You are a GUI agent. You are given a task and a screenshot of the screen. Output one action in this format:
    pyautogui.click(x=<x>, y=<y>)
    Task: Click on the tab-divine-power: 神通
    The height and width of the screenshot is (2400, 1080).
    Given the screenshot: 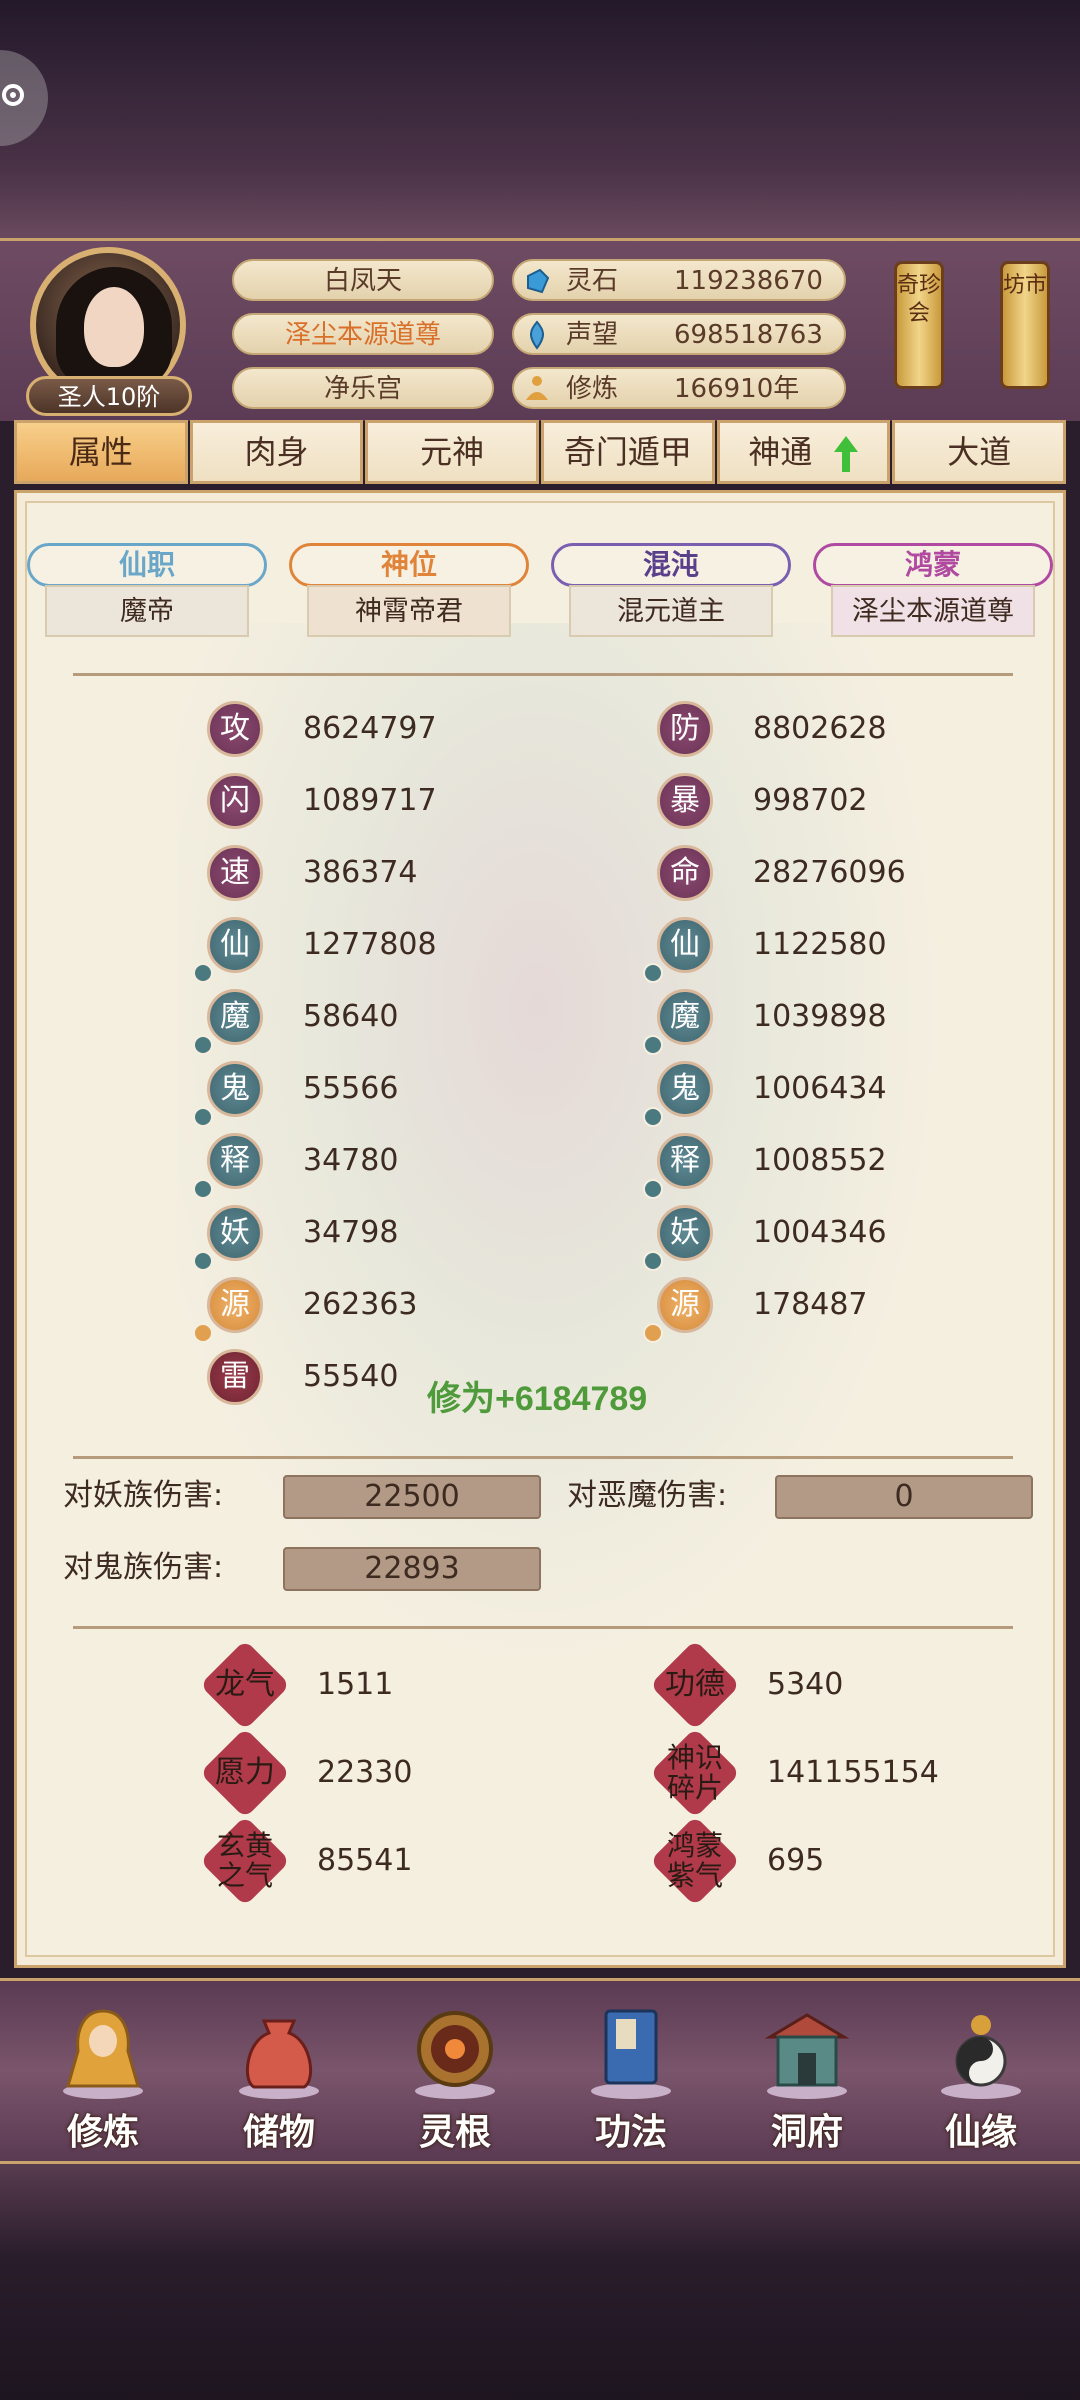 What is the action you would take?
    pyautogui.click(x=803, y=452)
    